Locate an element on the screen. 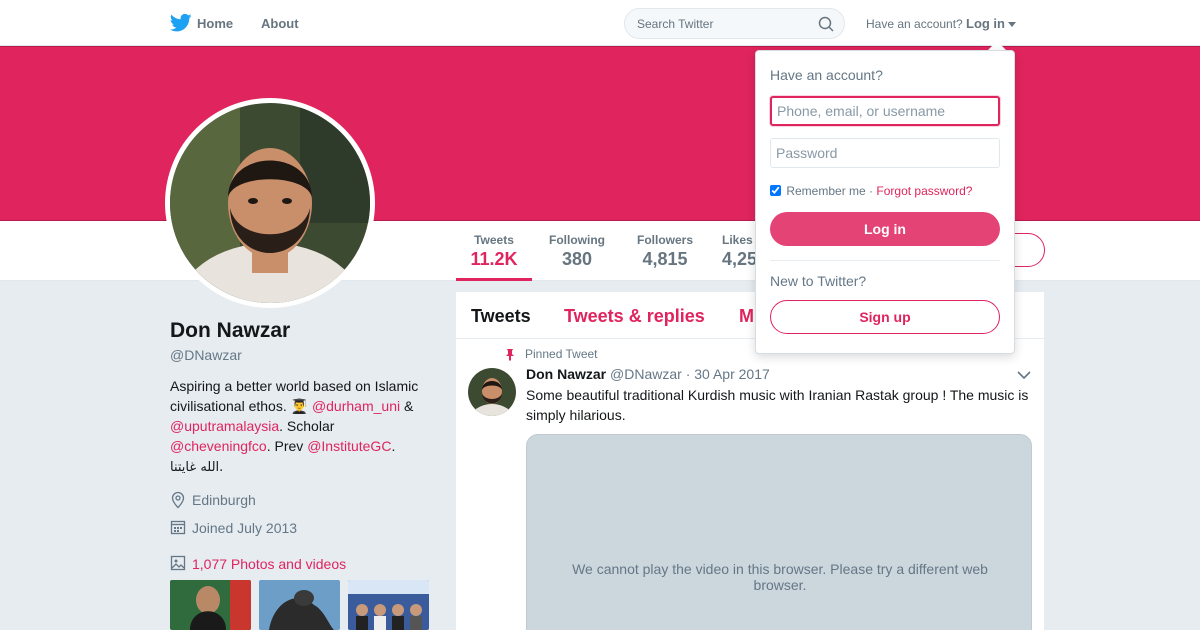 This screenshot has width=1200, height=630. profile-avatar is located at coordinates (270, 203).